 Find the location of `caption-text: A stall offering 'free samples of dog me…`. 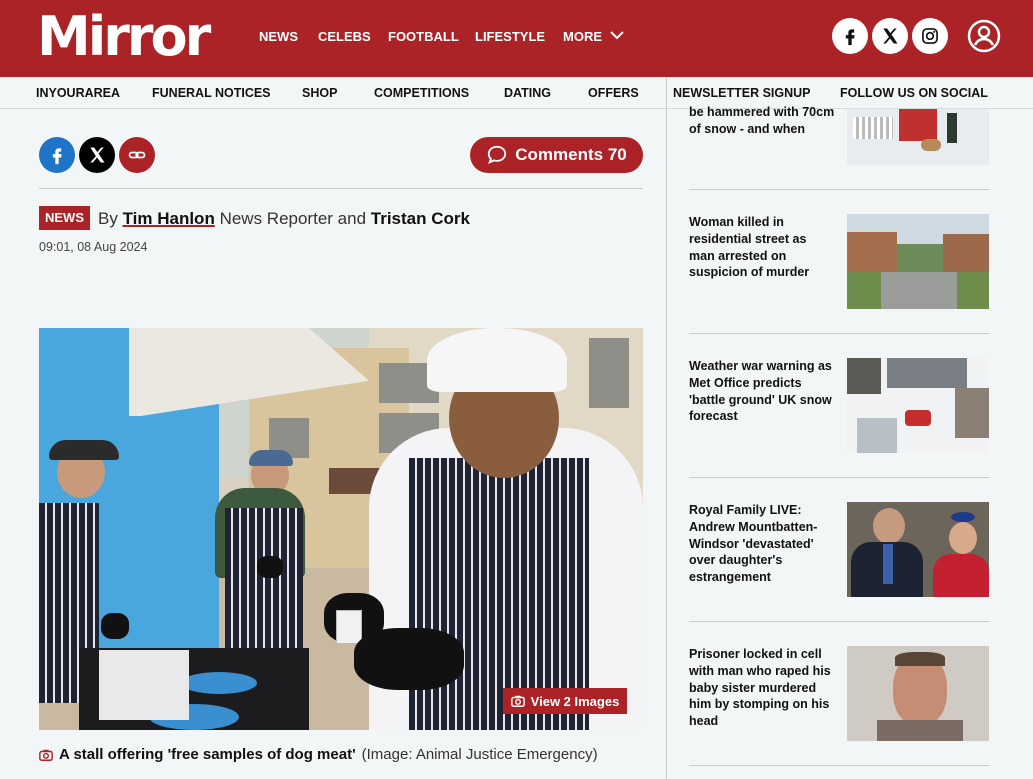

caption-text: A stall offering 'free samples of dog me… is located at coordinates (207, 754).